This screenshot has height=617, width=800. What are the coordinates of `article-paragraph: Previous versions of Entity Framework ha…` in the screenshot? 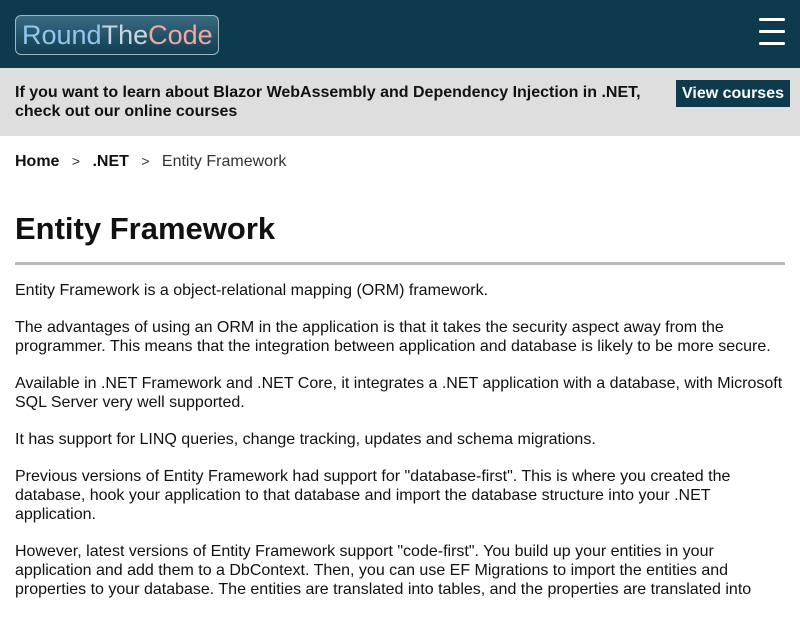 It's located at (373, 495).